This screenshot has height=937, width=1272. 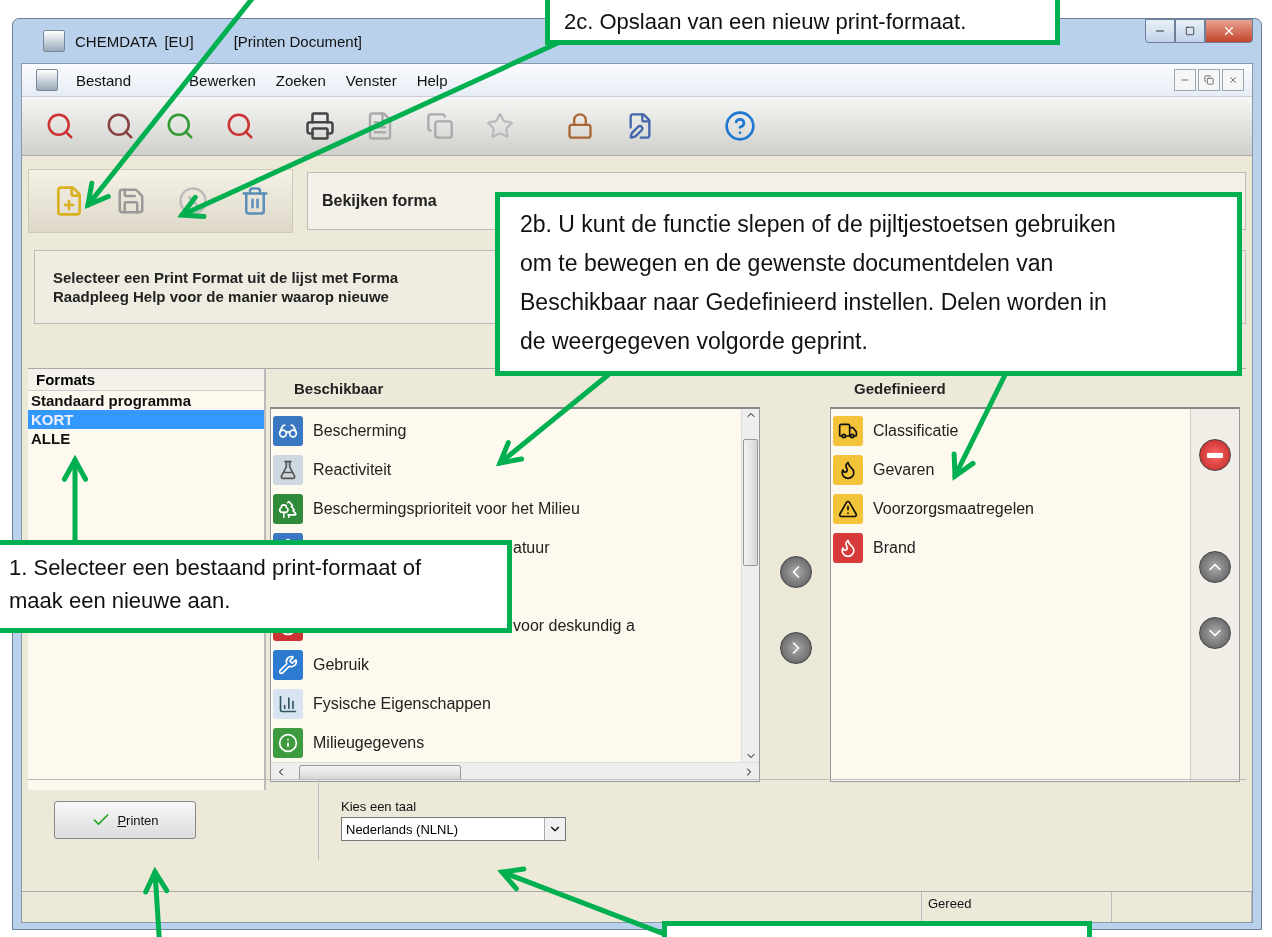 I want to click on format-item: Standaard programma, so click(x=146, y=400).